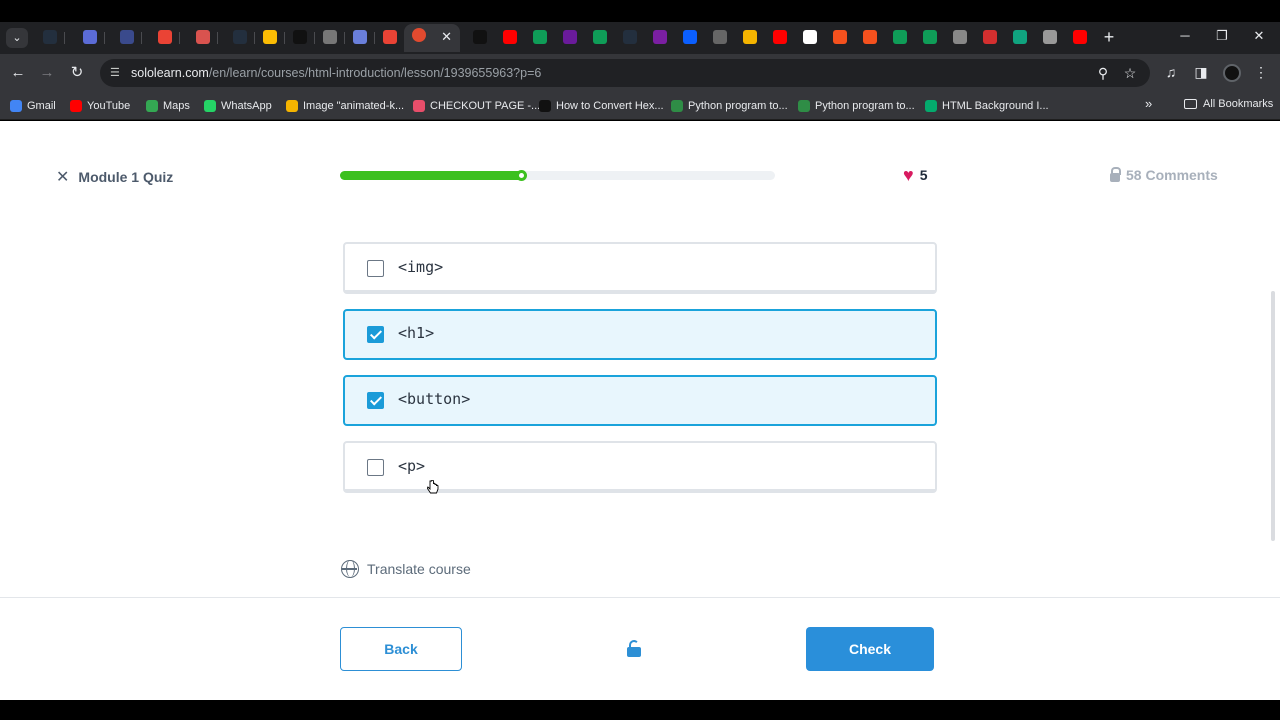 The height and width of the screenshot is (720, 1280). What do you see at coordinates (640, 268) in the screenshot?
I see `answer-option-img: <img>` at bounding box center [640, 268].